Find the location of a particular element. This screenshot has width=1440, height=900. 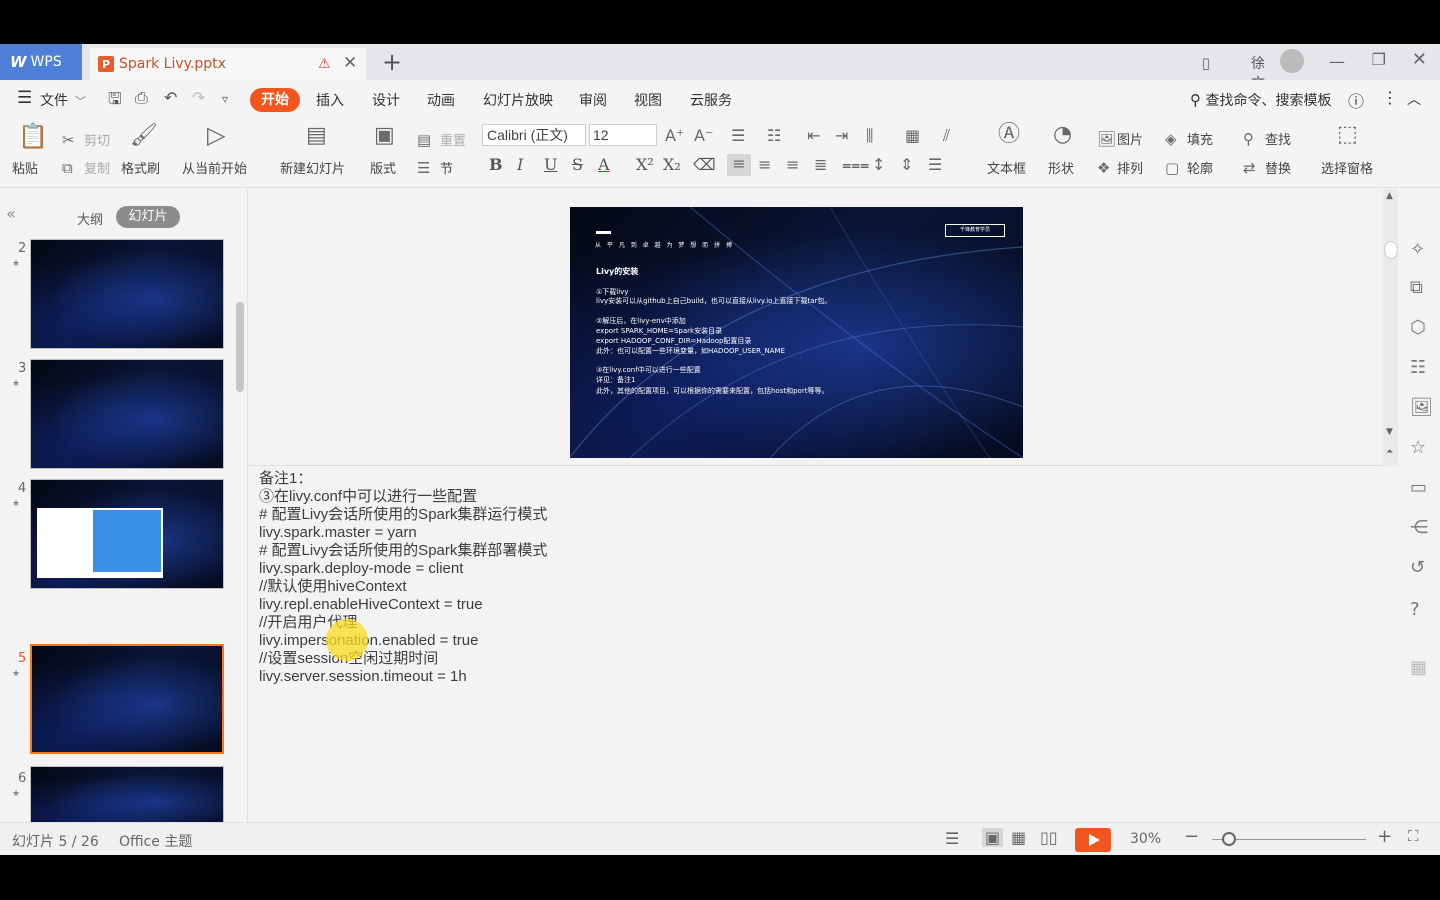

format-painter-icon: 🖌 is located at coordinates (144, 136).